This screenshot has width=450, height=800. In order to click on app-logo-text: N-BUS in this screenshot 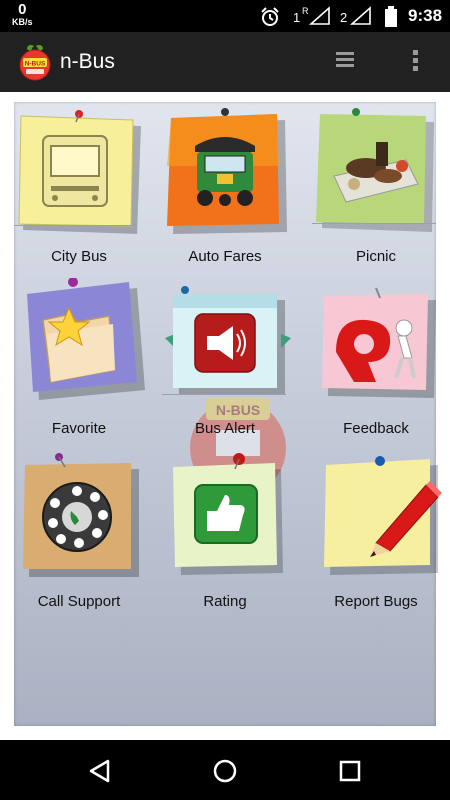, I will do `click(35, 64)`.